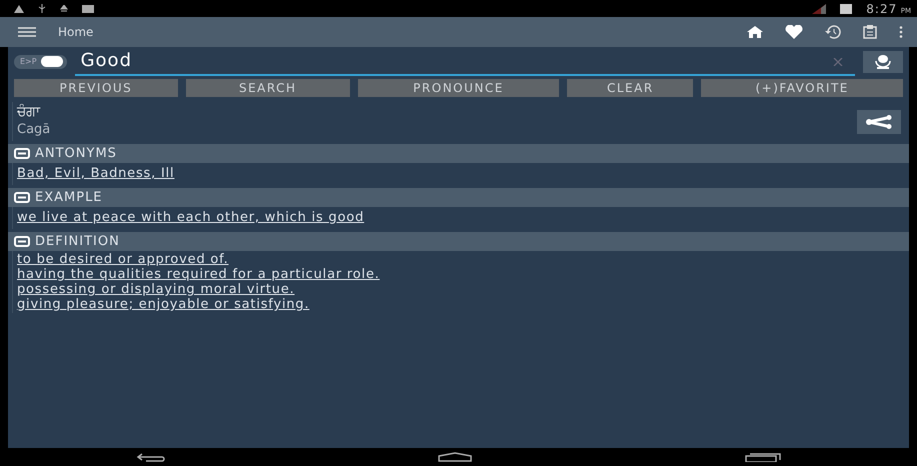  Describe the element at coordinates (29, 112) in the screenshot. I see `translated-word: ਚੰਗਾ` at that location.